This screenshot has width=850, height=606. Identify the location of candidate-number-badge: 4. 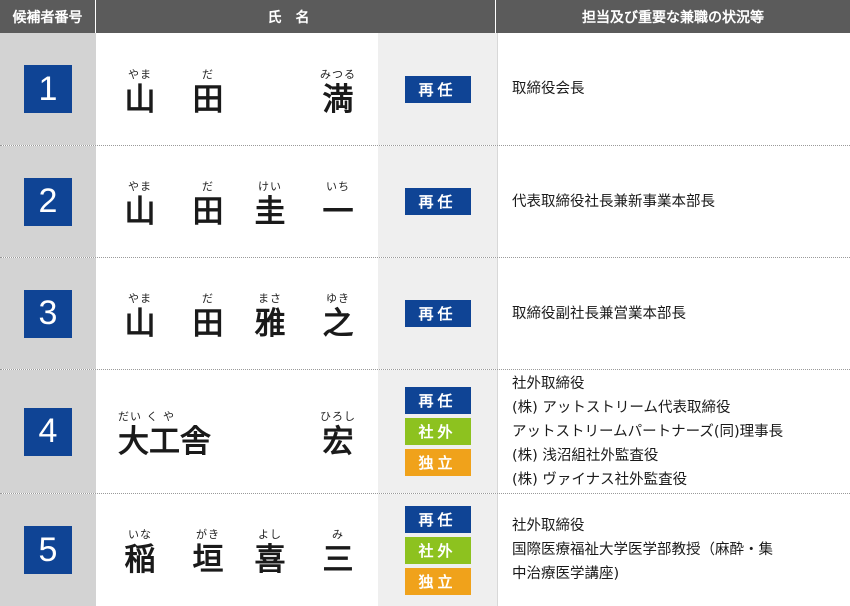
(48, 431).